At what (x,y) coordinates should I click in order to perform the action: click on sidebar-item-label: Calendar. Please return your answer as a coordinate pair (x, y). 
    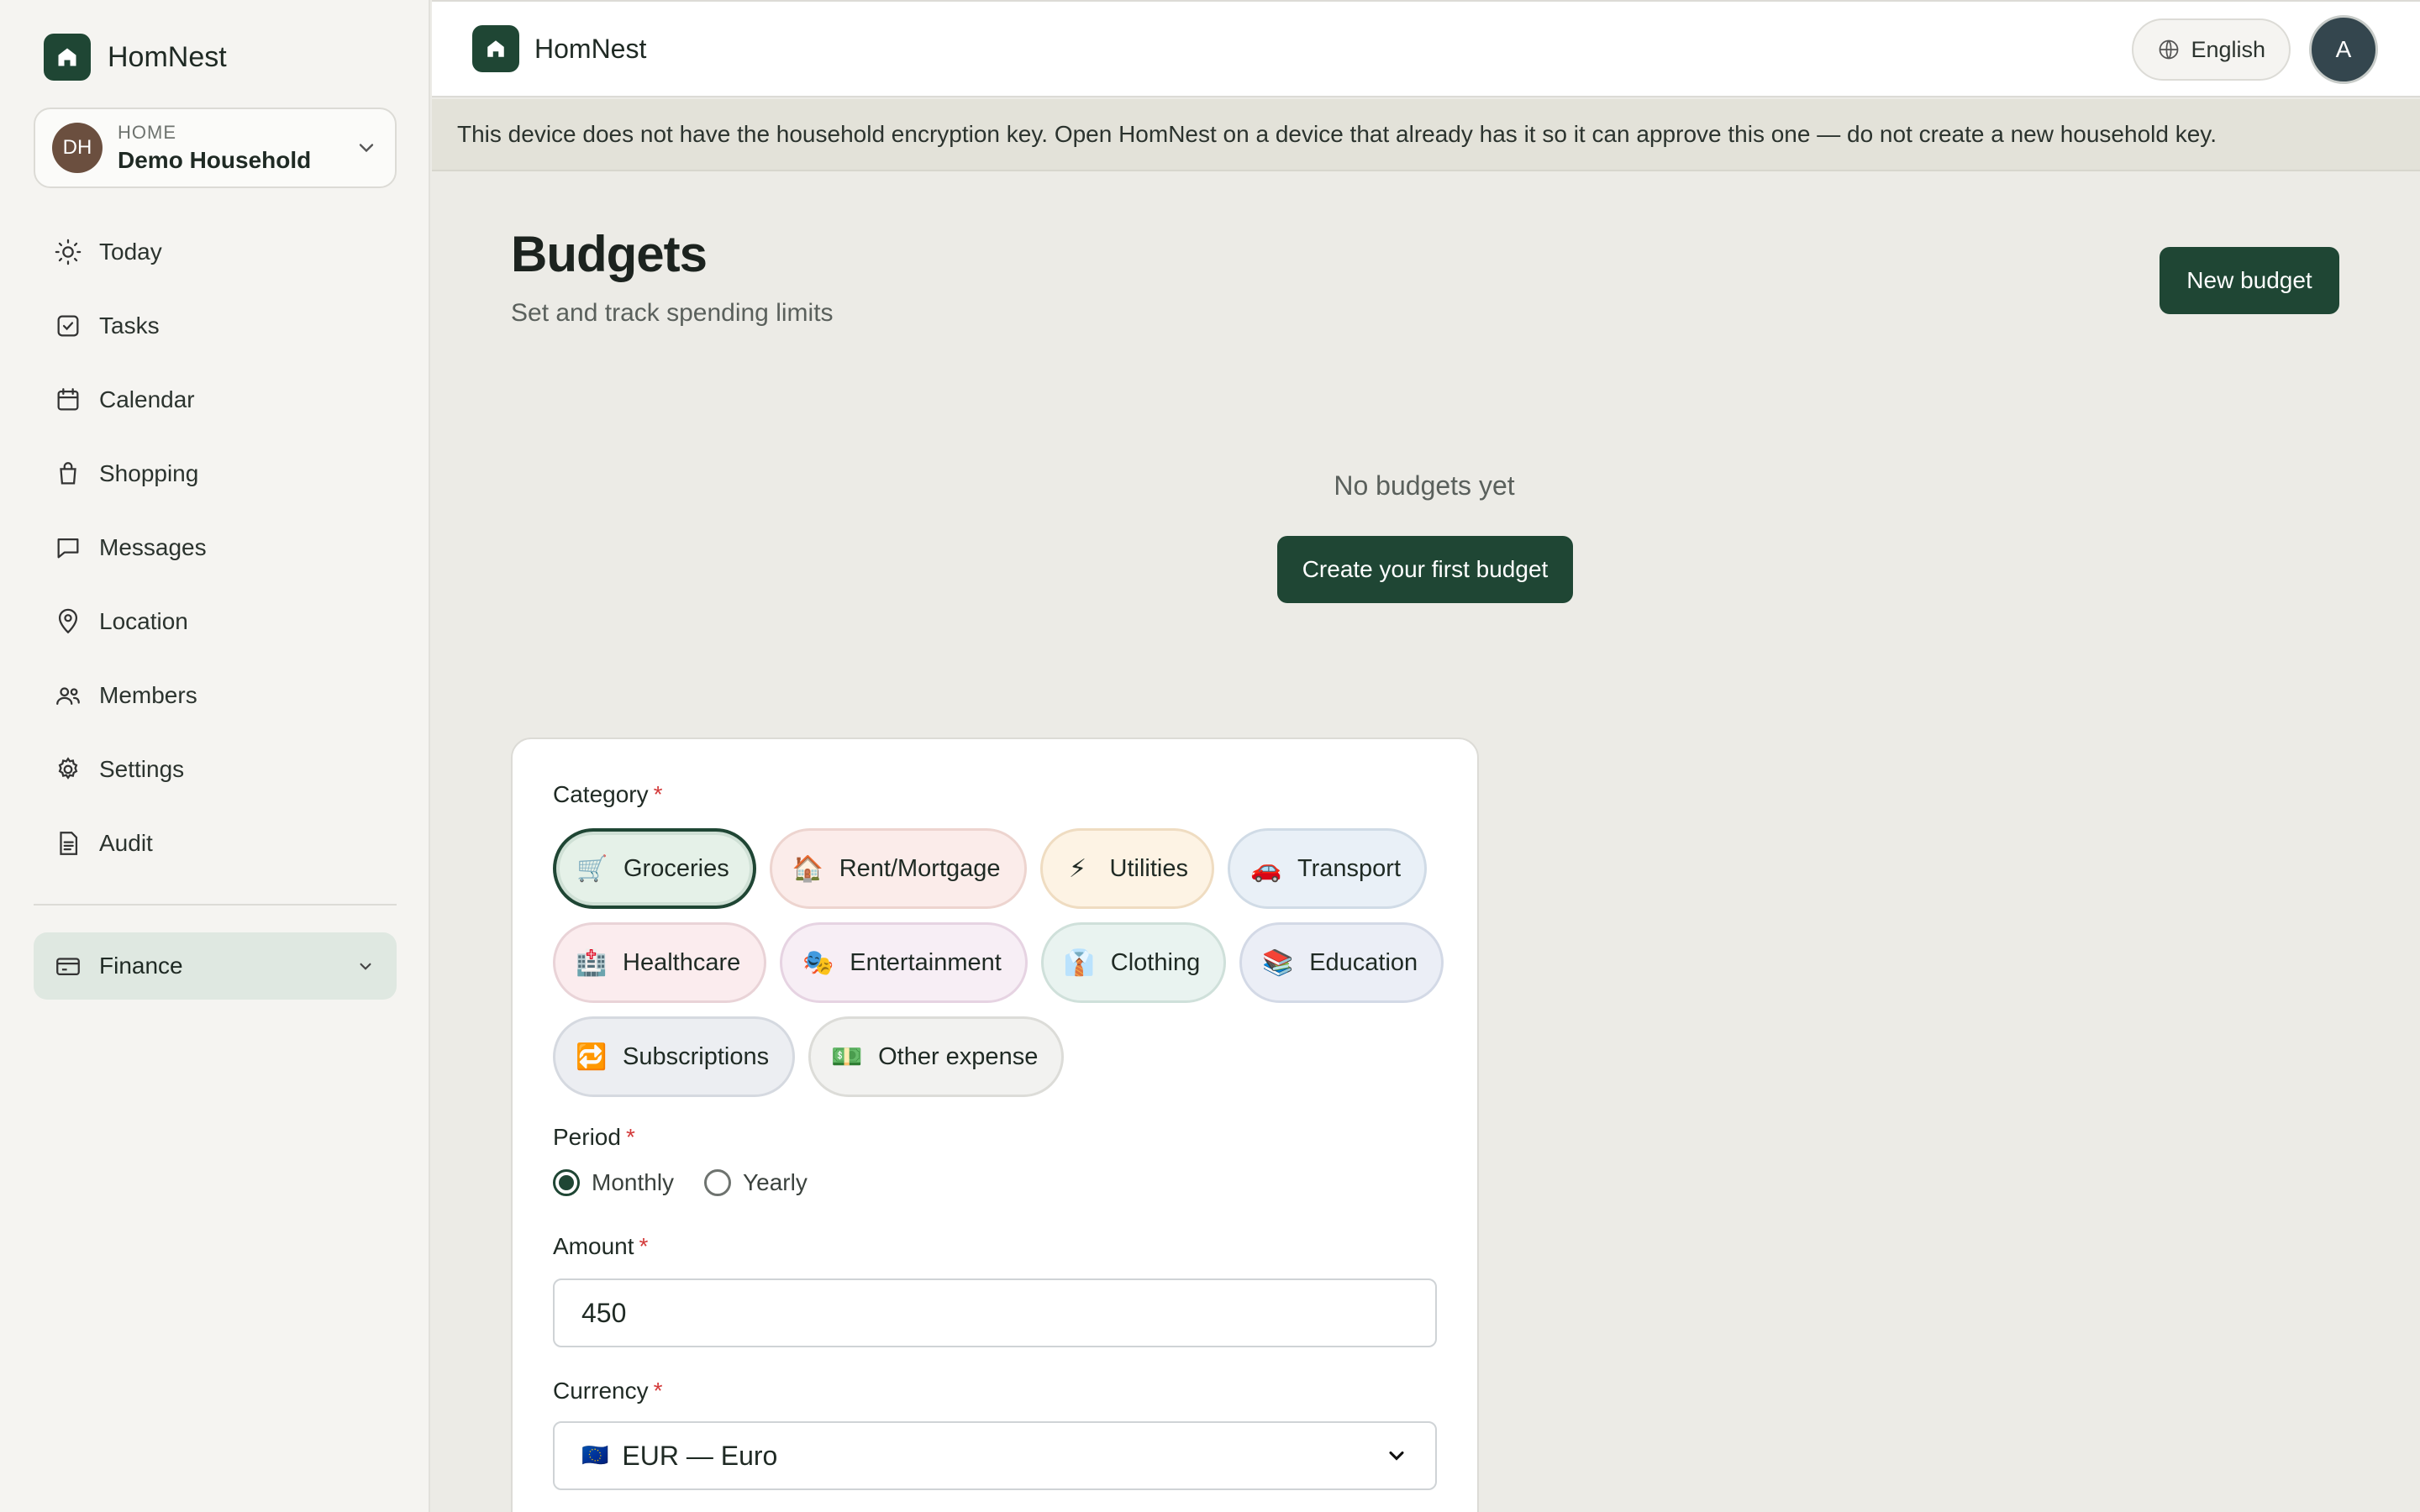
    Looking at the image, I should click on (147, 399).